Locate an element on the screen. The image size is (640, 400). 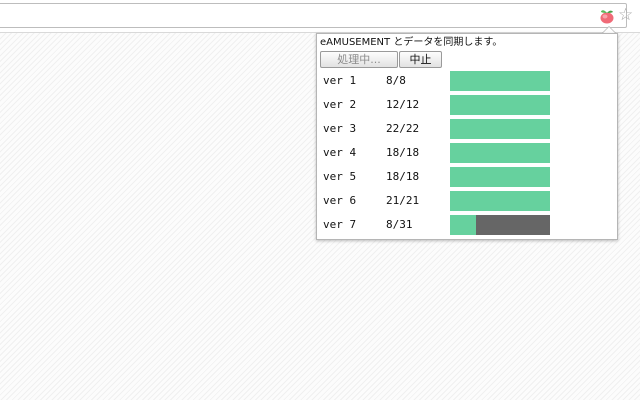
bookmark-star-icon: ☆ is located at coordinates (625, 15).